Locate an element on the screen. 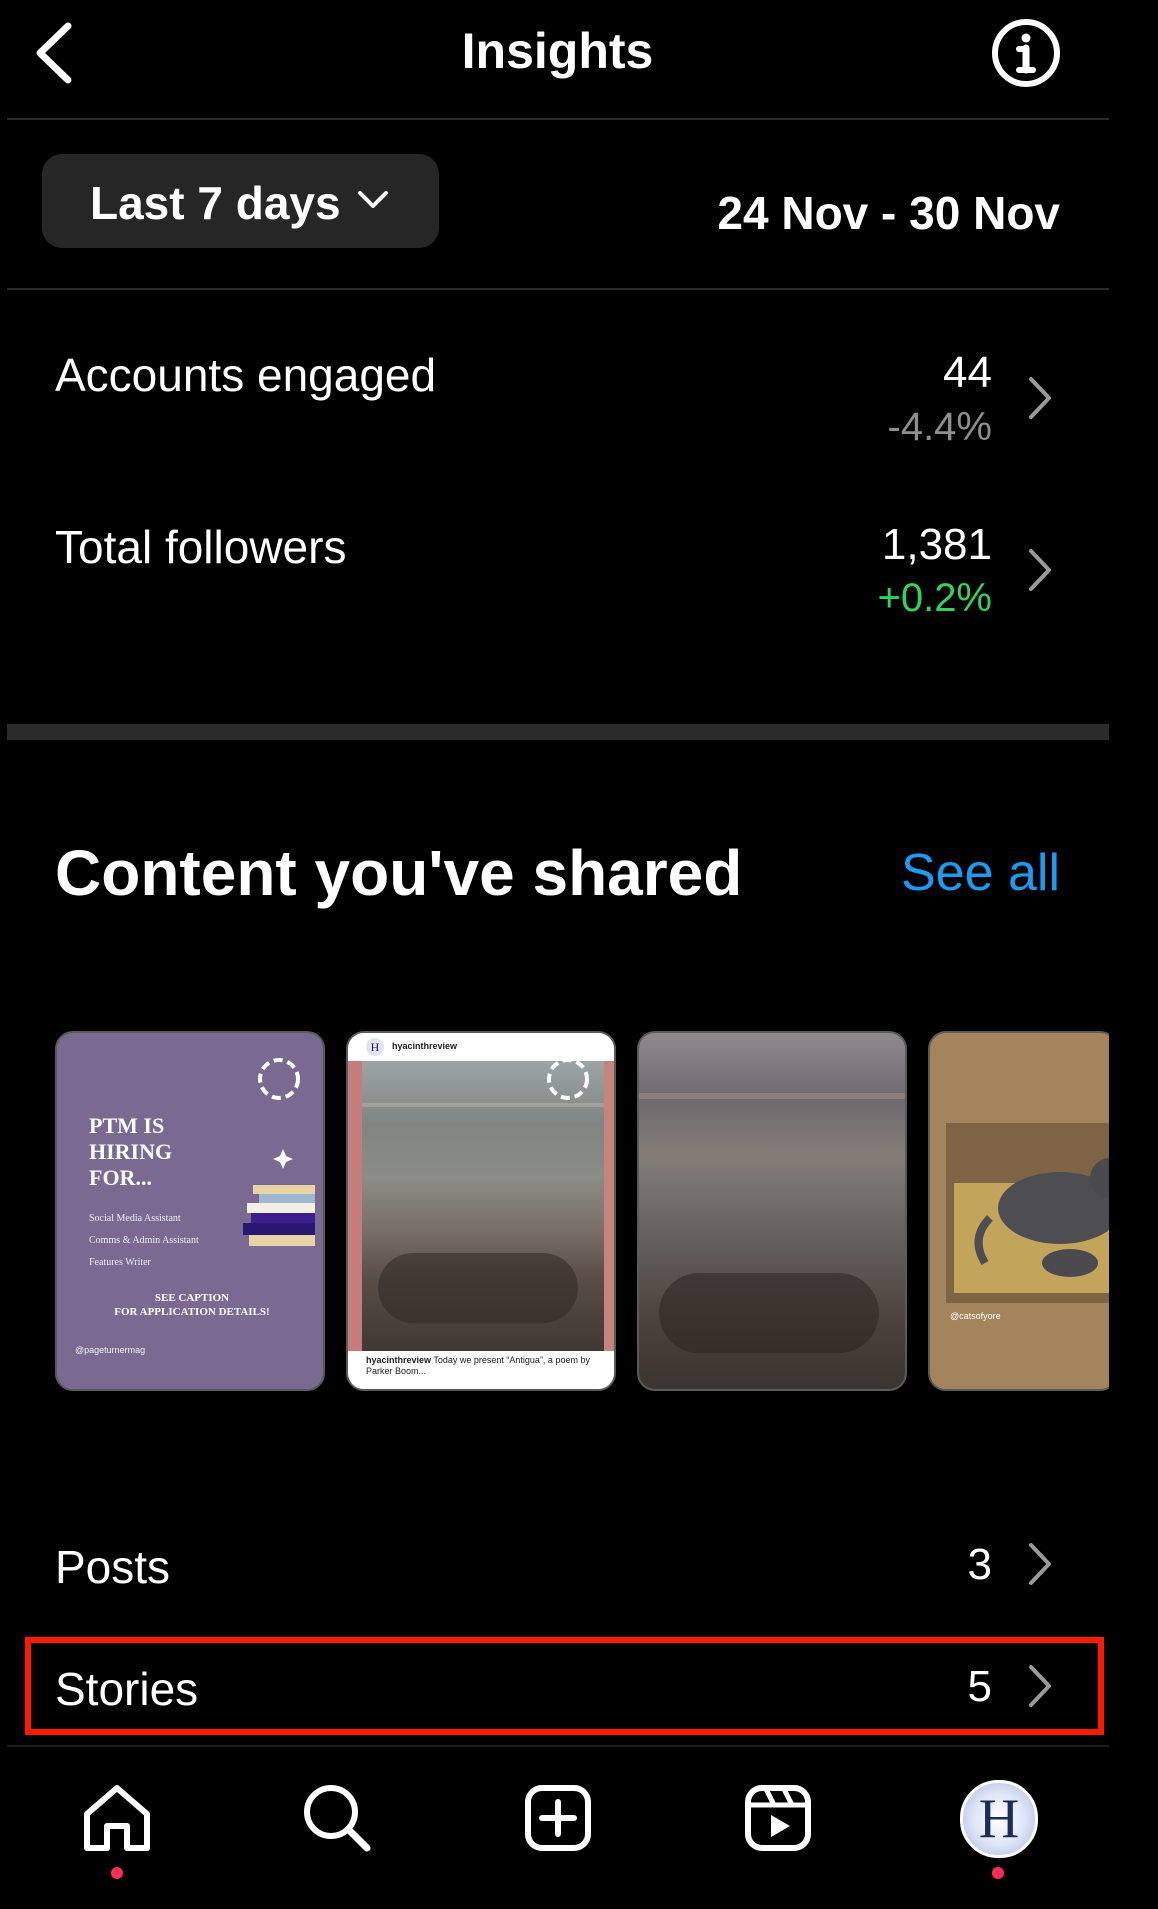 The width and height of the screenshot is (1158, 1909). thumb-handle: @catsofyore is located at coordinates (975, 1316).